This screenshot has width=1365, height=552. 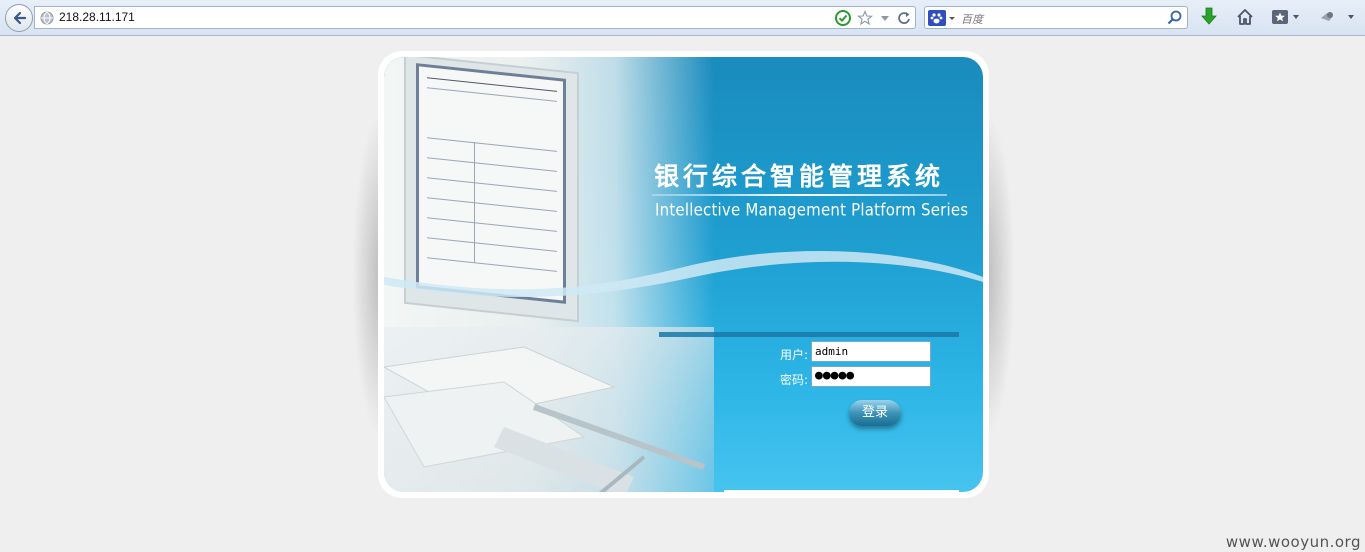 I want to click on url-text: 218.28.11.171, so click(x=97, y=17).